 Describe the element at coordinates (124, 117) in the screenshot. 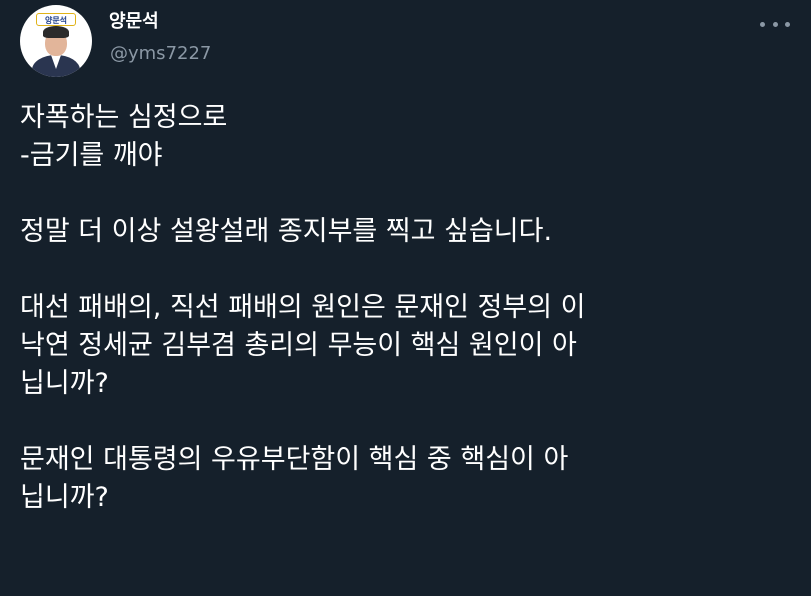

I see `tweet-text-line: 자폭하는 심정으로` at that location.